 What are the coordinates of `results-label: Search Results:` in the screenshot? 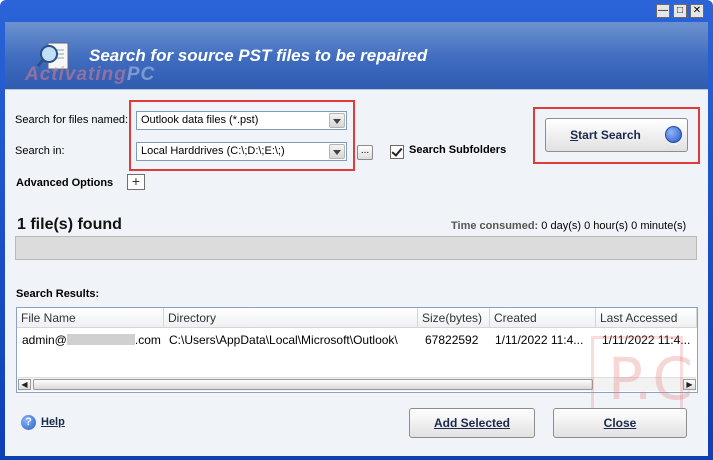 It's located at (58, 294).